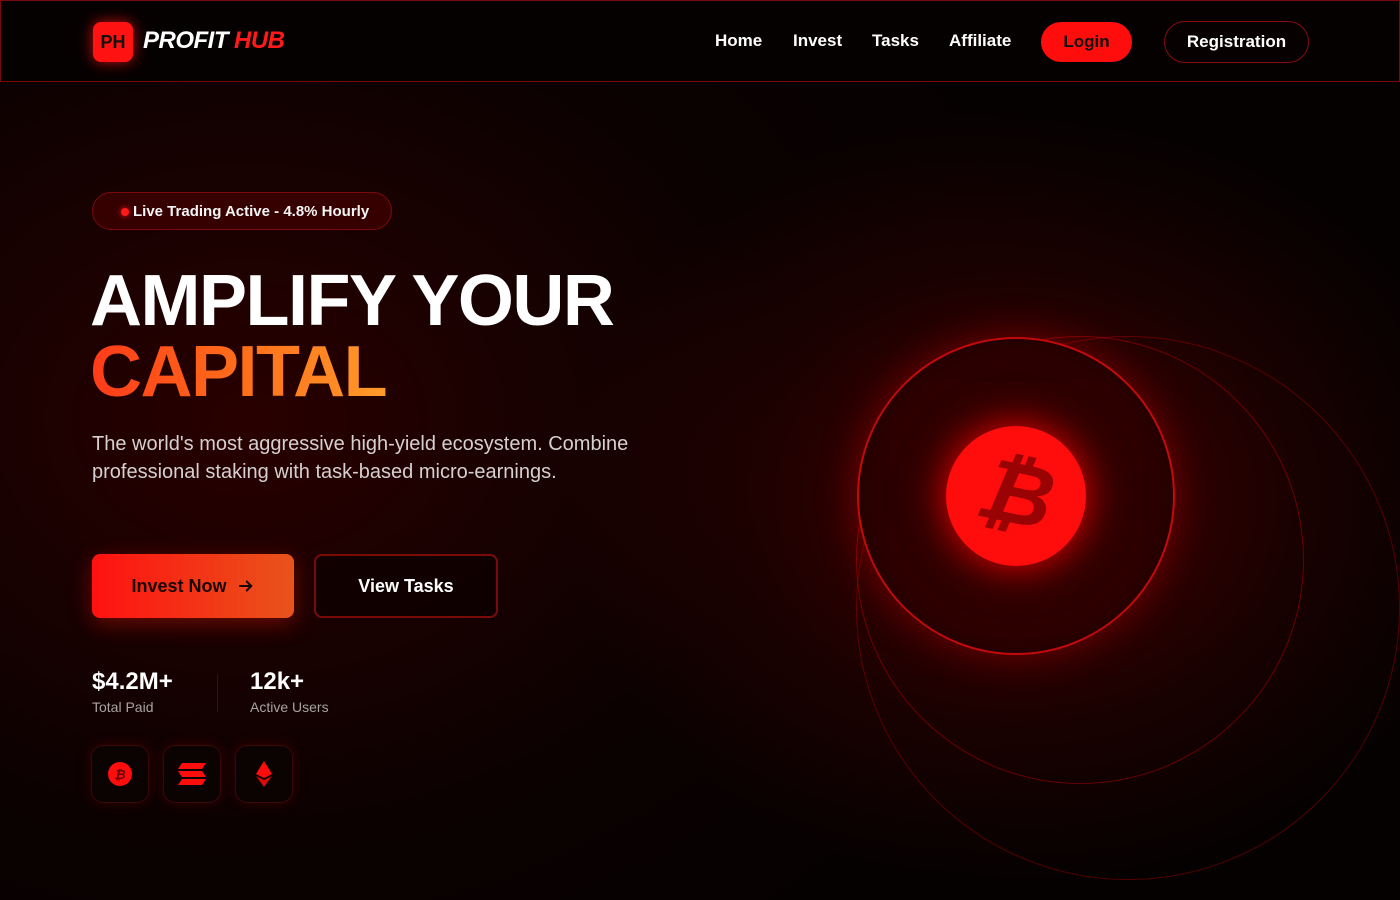 The height and width of the screenshot is (900, 1400). Describe the element at coordinates (125, 212) in the screenshot. I see `live-dot-icon` at that location.